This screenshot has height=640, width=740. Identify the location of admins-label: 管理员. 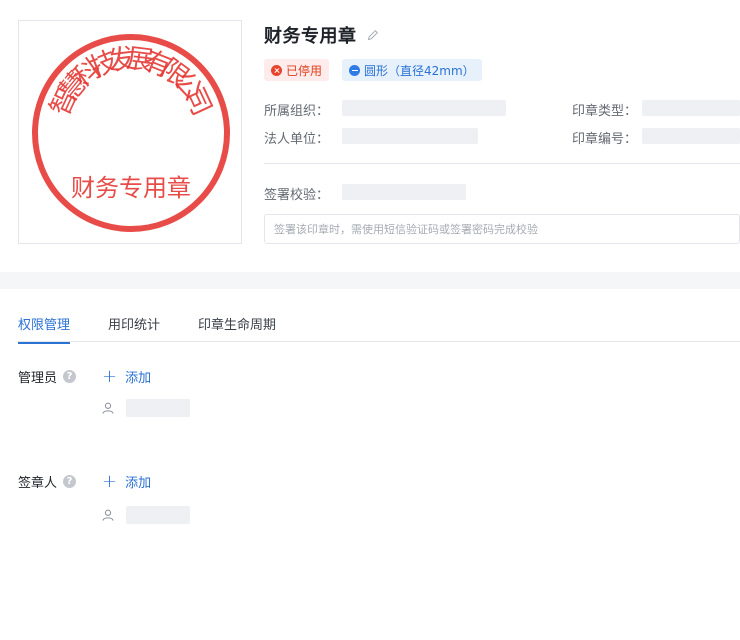
(38, 378).